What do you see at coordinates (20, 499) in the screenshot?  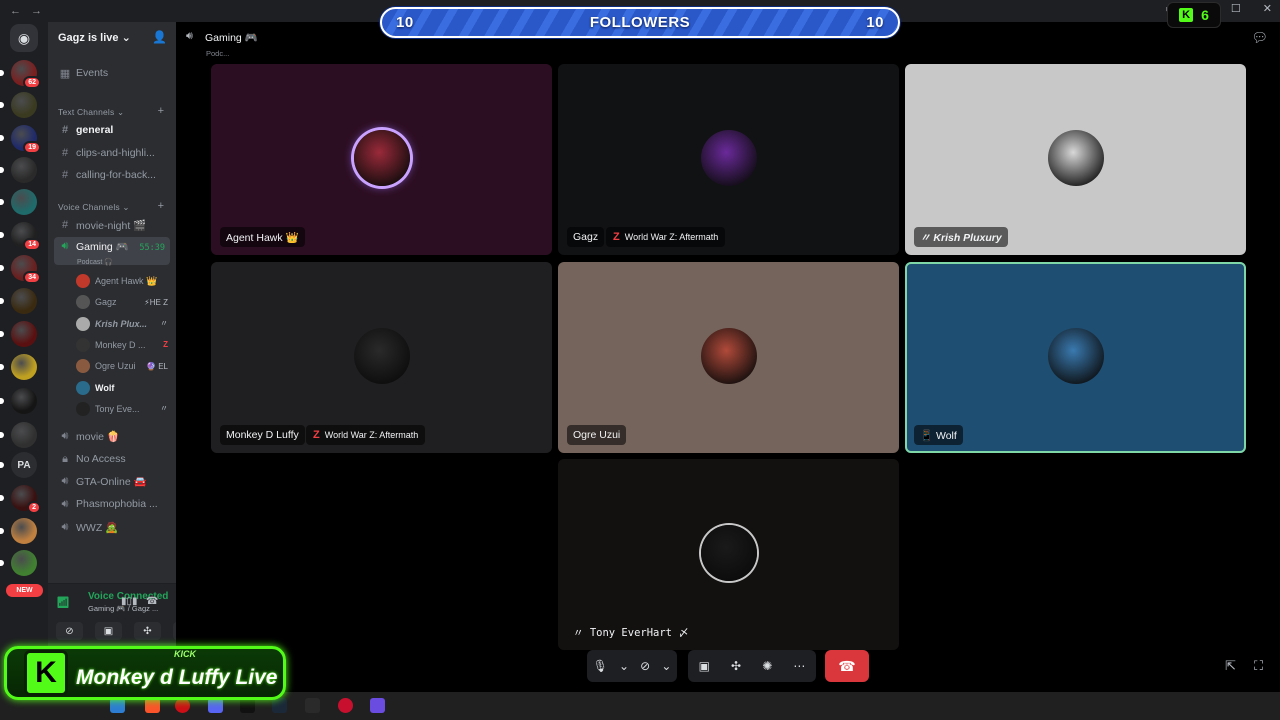 I see `server-icon: 2` at bounding box center [20, 499].